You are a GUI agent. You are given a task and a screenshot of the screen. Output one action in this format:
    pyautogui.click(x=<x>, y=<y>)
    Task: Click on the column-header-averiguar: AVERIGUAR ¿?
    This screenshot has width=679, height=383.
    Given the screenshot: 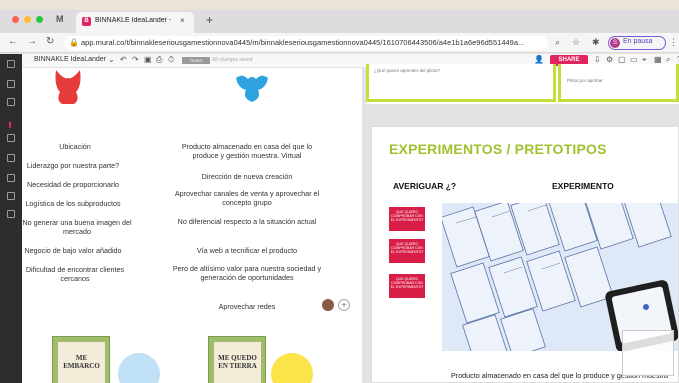 What is the action you would take?
    pyautogui.click(x=425, y=186)
    